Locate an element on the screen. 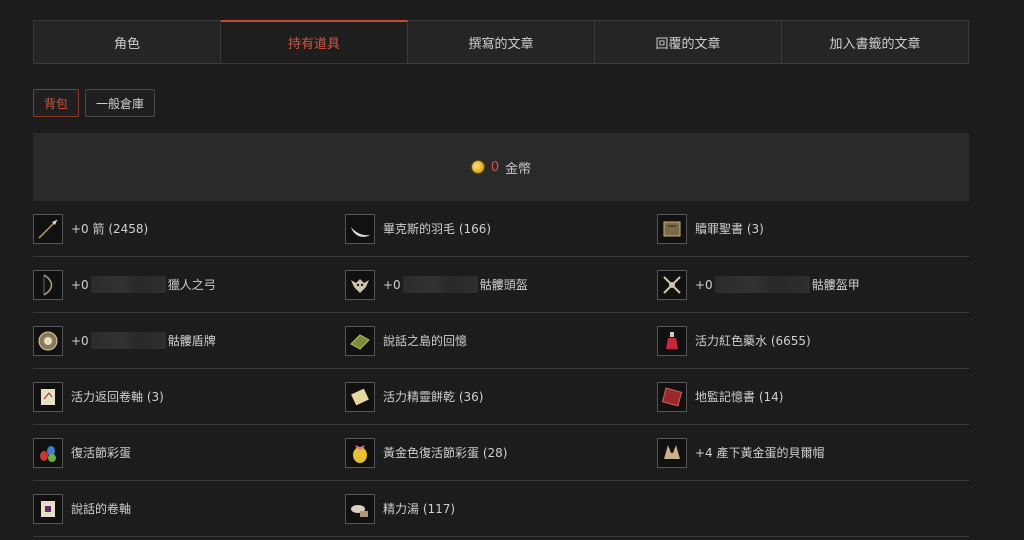 This screenshot has height=540, width=1024. feather-icon is located at coordinates (360, 228).